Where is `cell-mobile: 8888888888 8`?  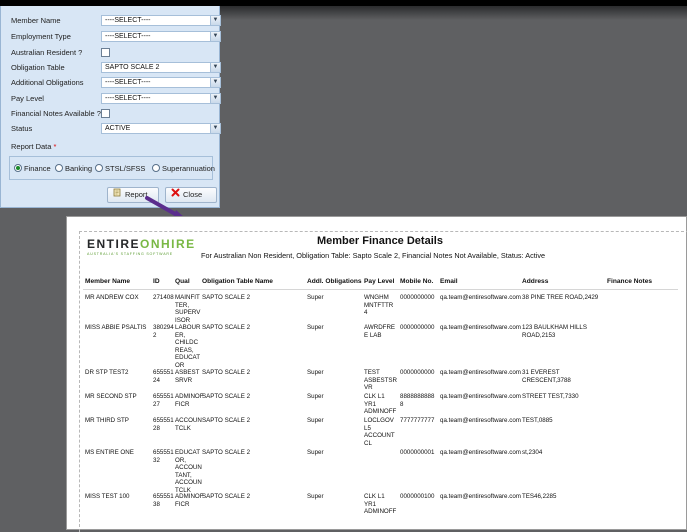 cell-mobile: 8888888888 8 is located at coordinates (417, 400).